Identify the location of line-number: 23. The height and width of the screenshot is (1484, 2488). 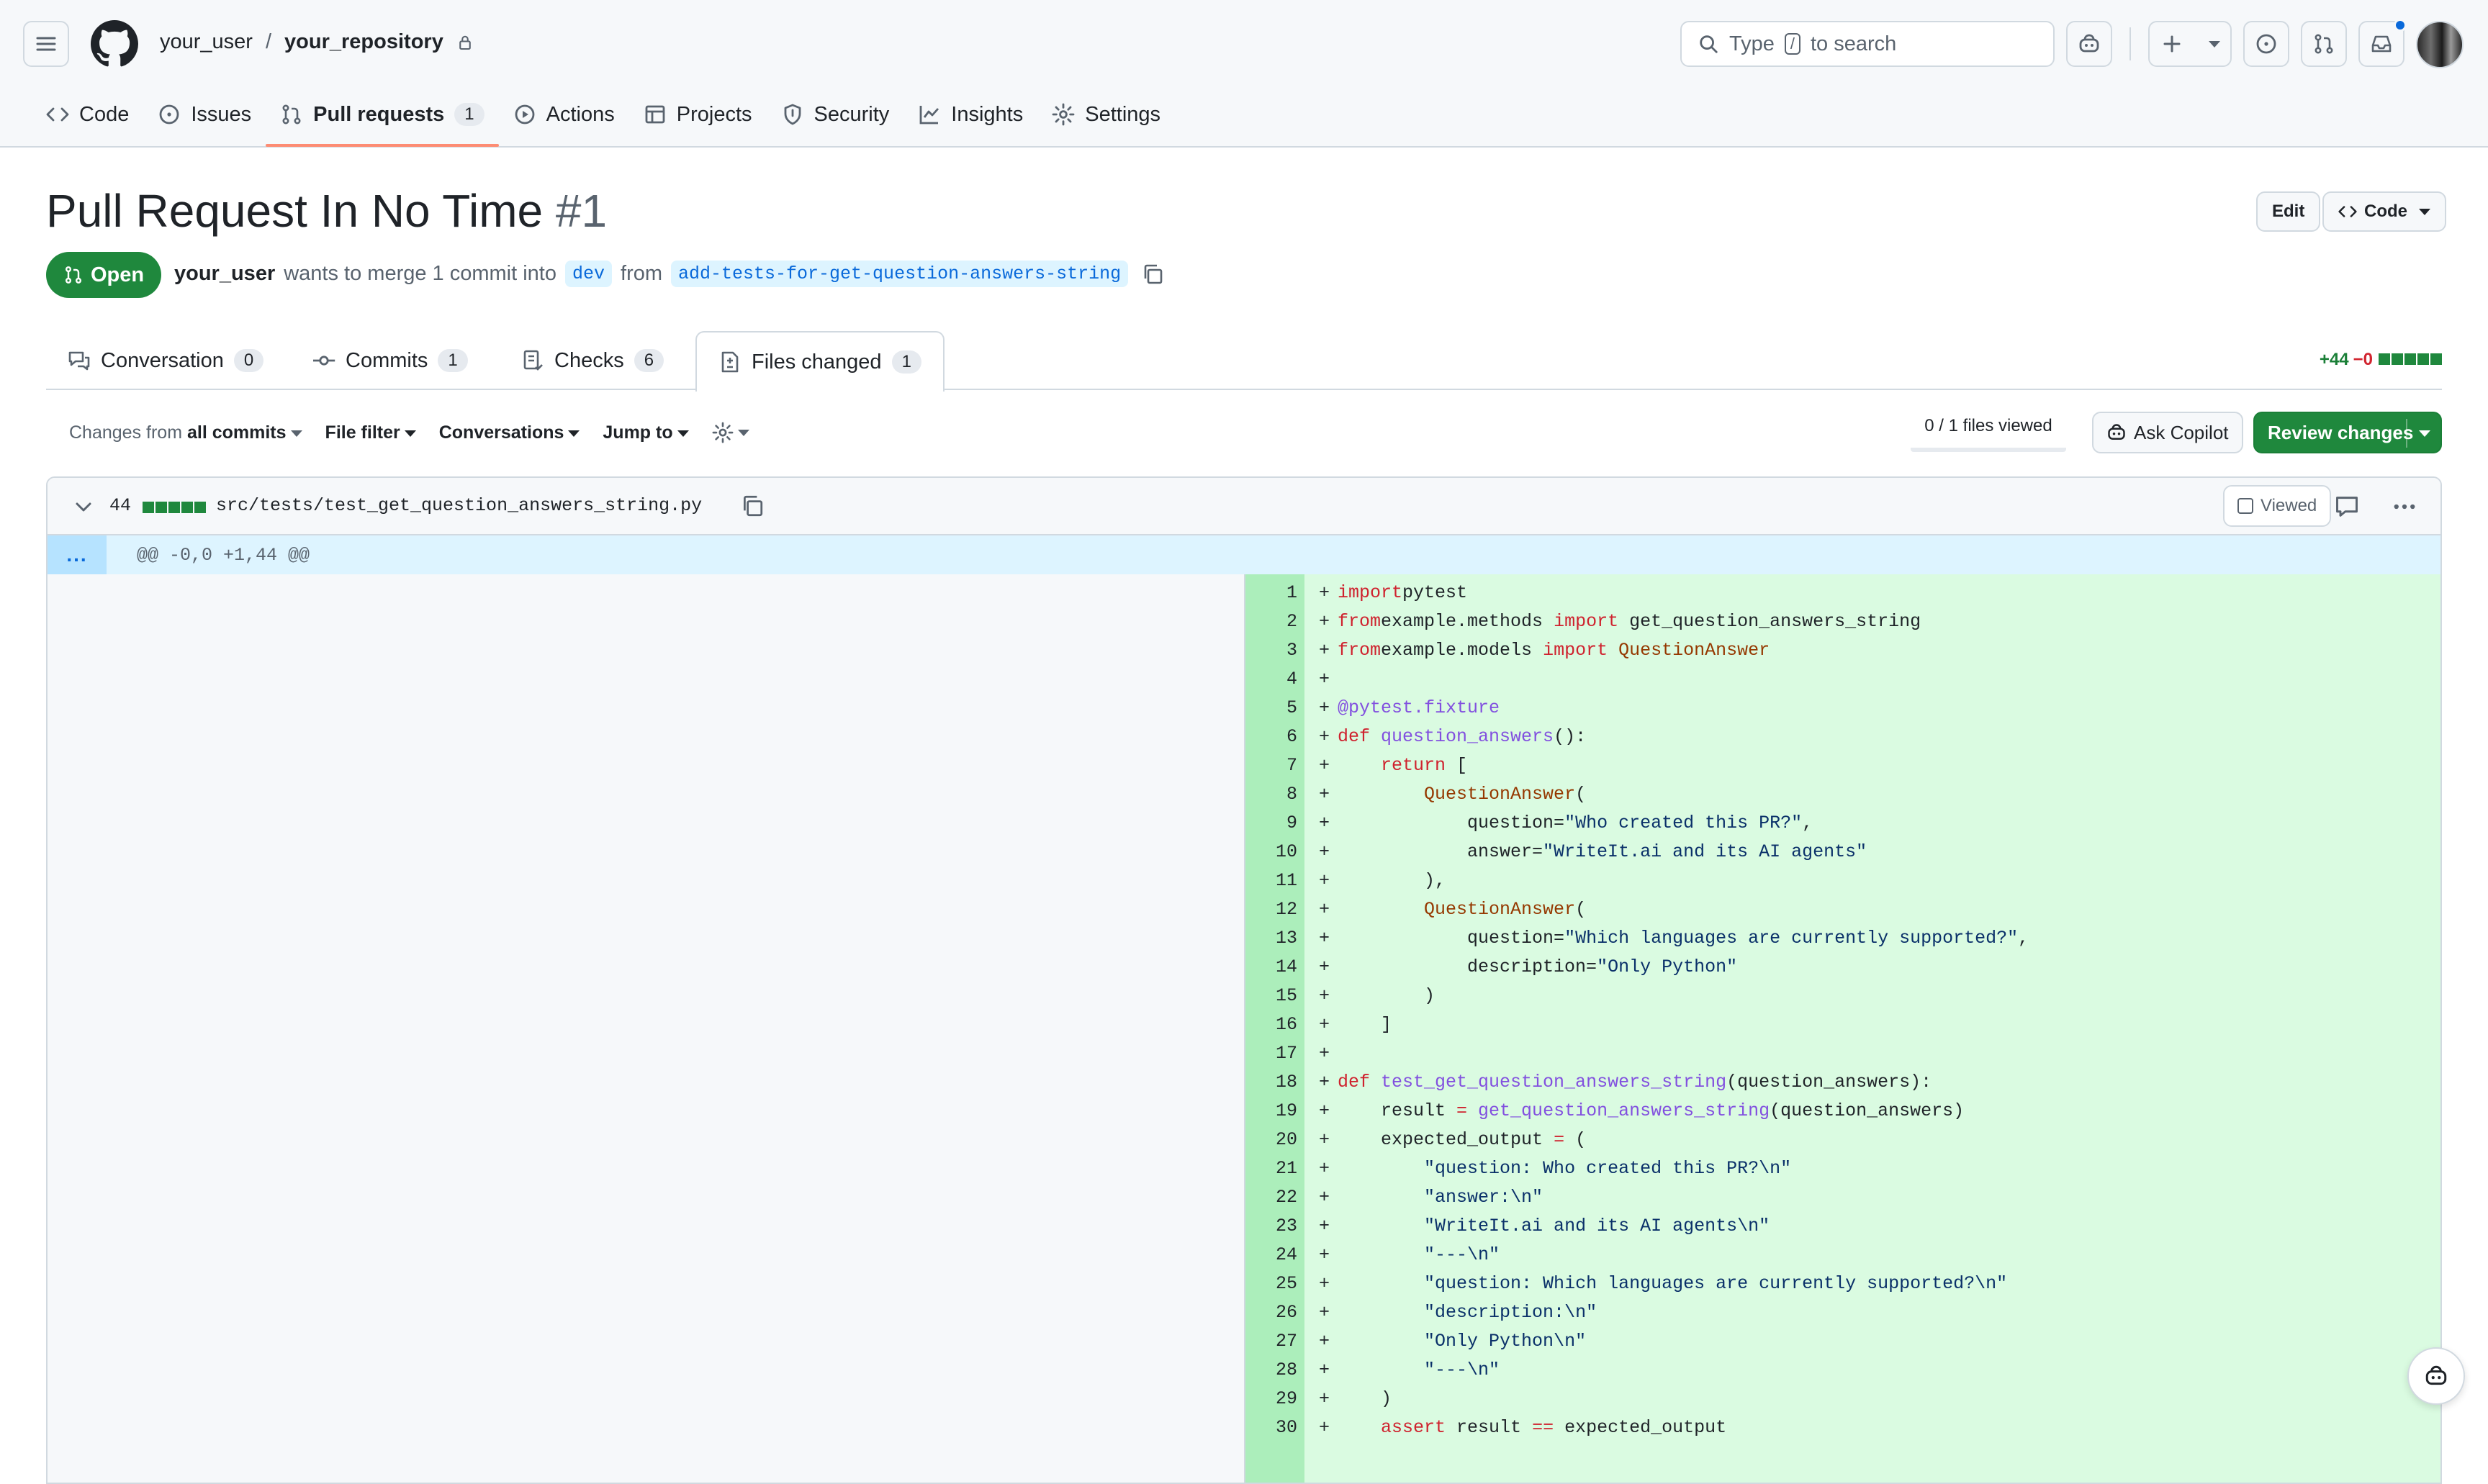
(1271, 1226).